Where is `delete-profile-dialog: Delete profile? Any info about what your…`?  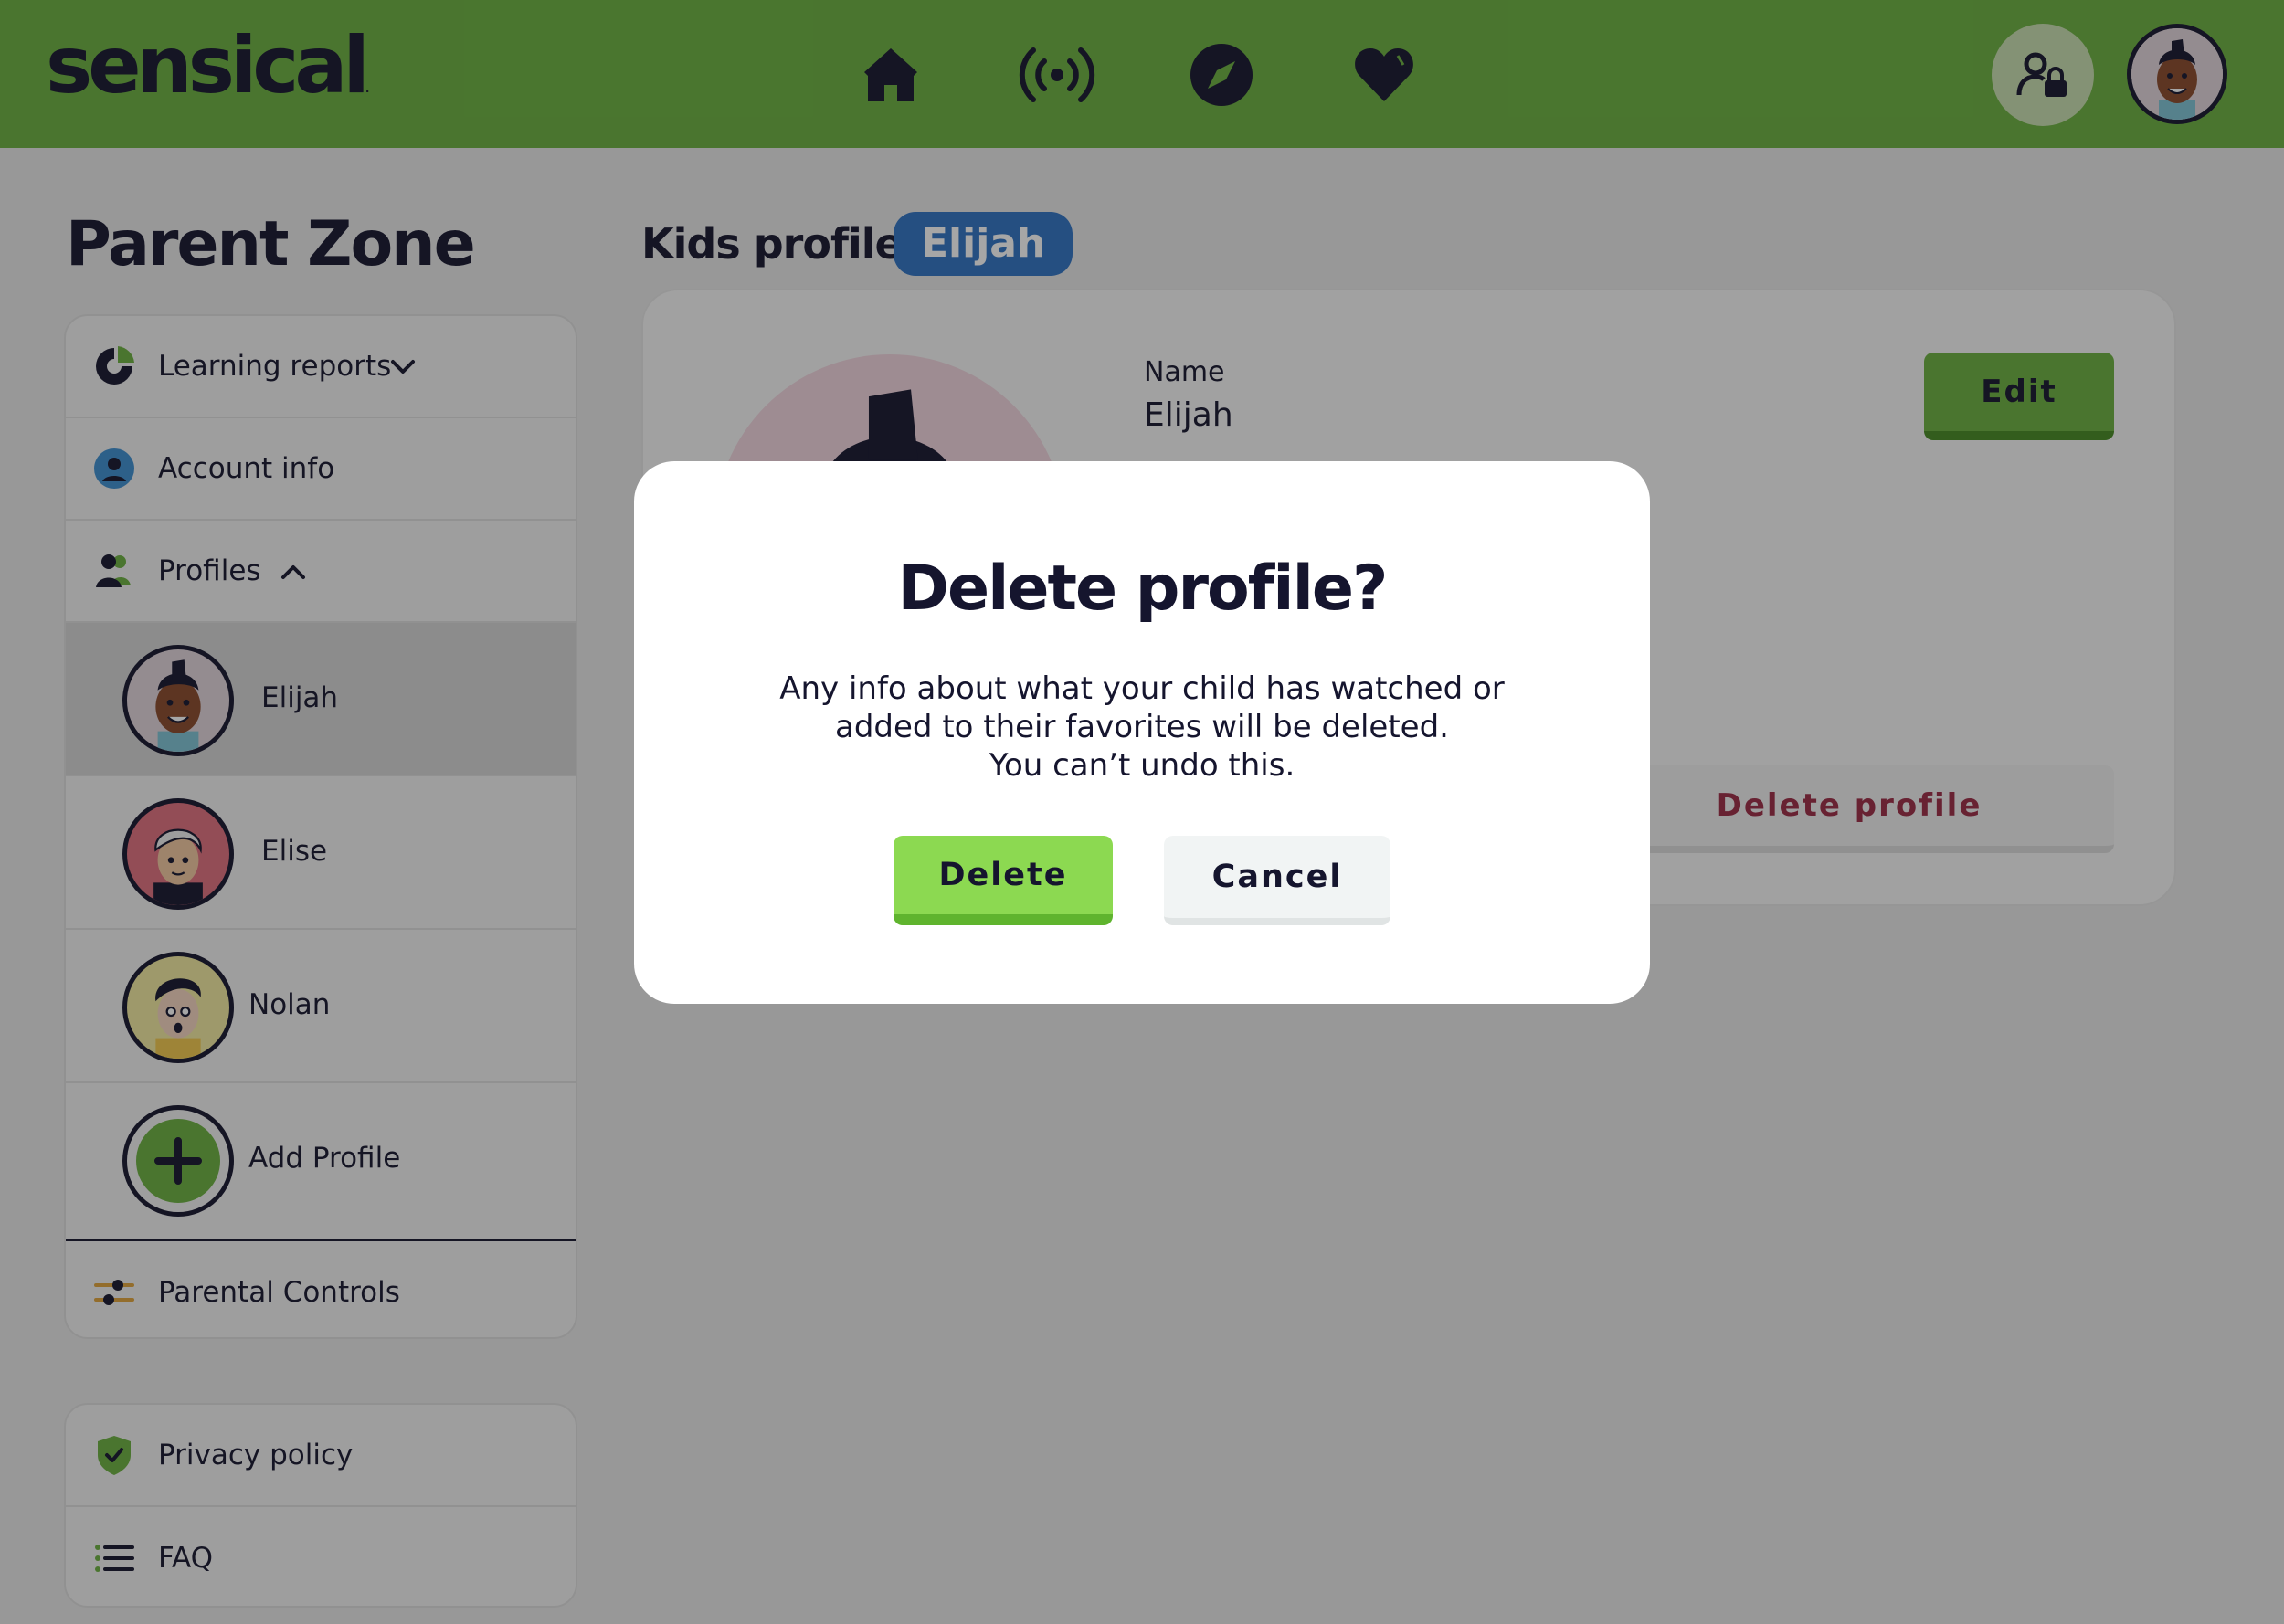
delete-profile-dialog: Delete profile? Any info about what your… is located at coordinates (1142, 732).